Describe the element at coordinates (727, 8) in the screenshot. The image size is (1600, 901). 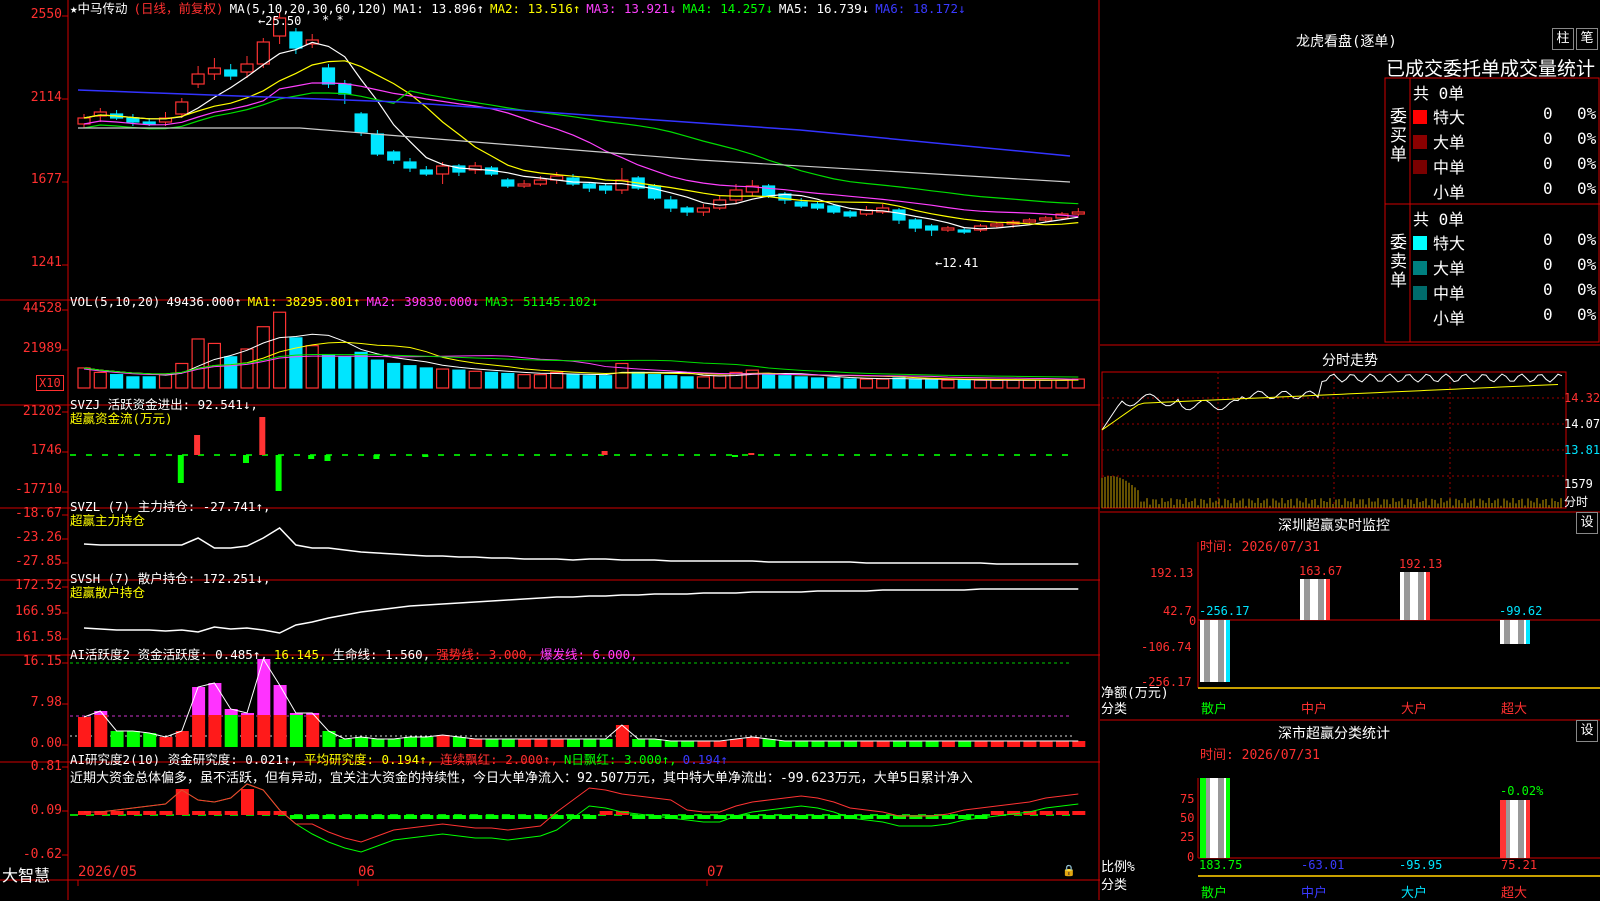
I see `ma4-value: MA4: 14.257↓` at that location.